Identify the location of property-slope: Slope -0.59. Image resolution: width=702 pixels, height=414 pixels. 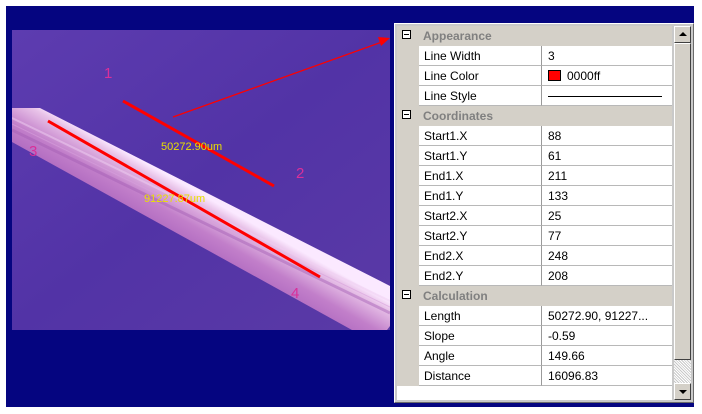
(534, 336).